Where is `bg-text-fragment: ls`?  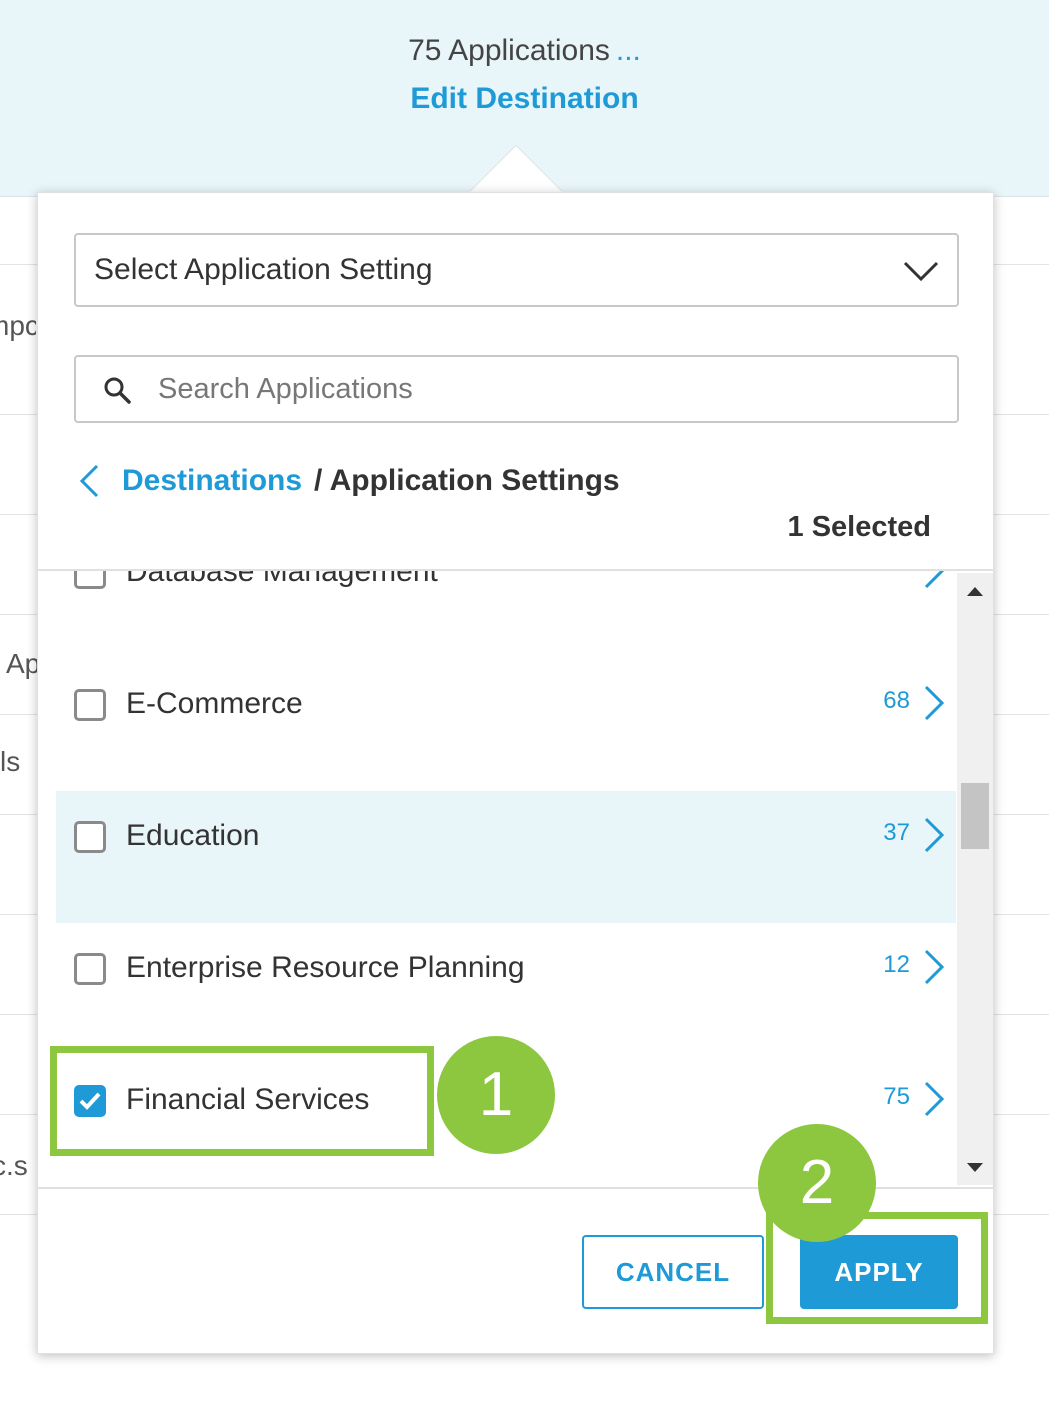 bg-text-fragment: ls is located at coordinates (10, 761).